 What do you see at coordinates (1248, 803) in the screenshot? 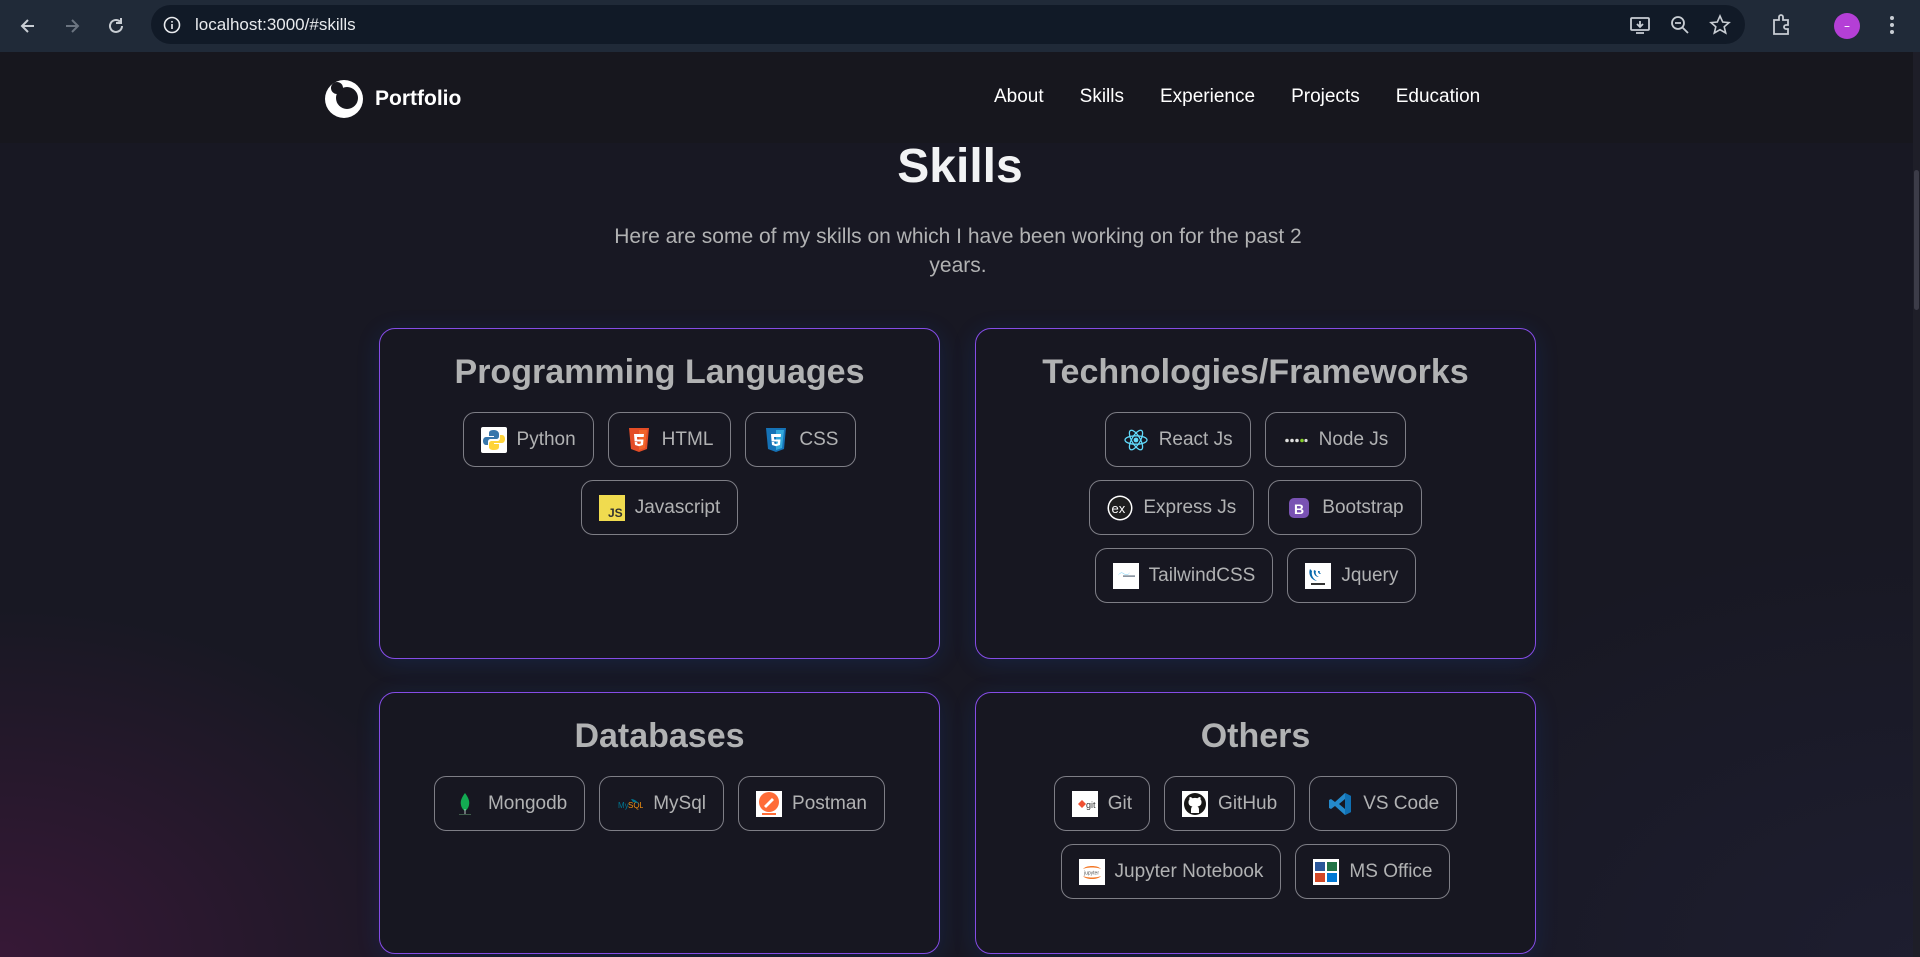
I see `skill-name: GitHub` at bounding box center [1248, 803].